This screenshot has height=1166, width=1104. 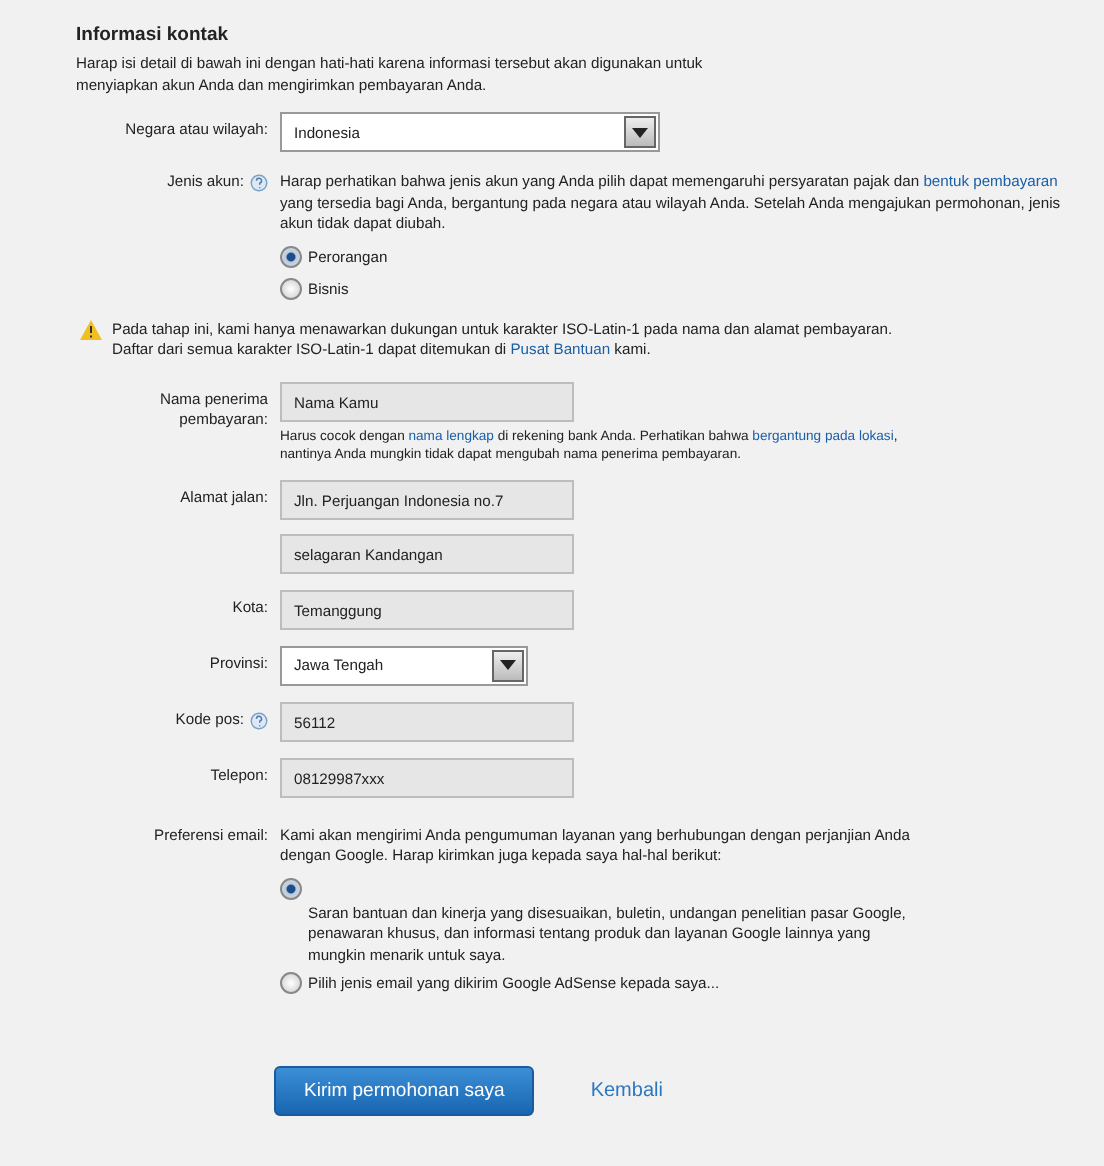 I want to click on section-title: Informasi kontak, so click(x=153, y=35).